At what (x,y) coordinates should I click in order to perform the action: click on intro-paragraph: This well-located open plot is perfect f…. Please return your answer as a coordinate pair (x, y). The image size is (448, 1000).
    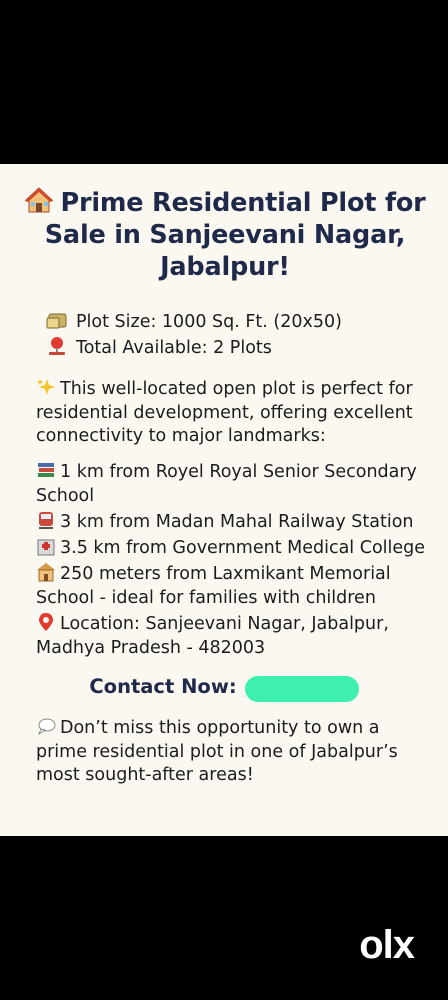
    Looking at the image, I should click on (231, 413).